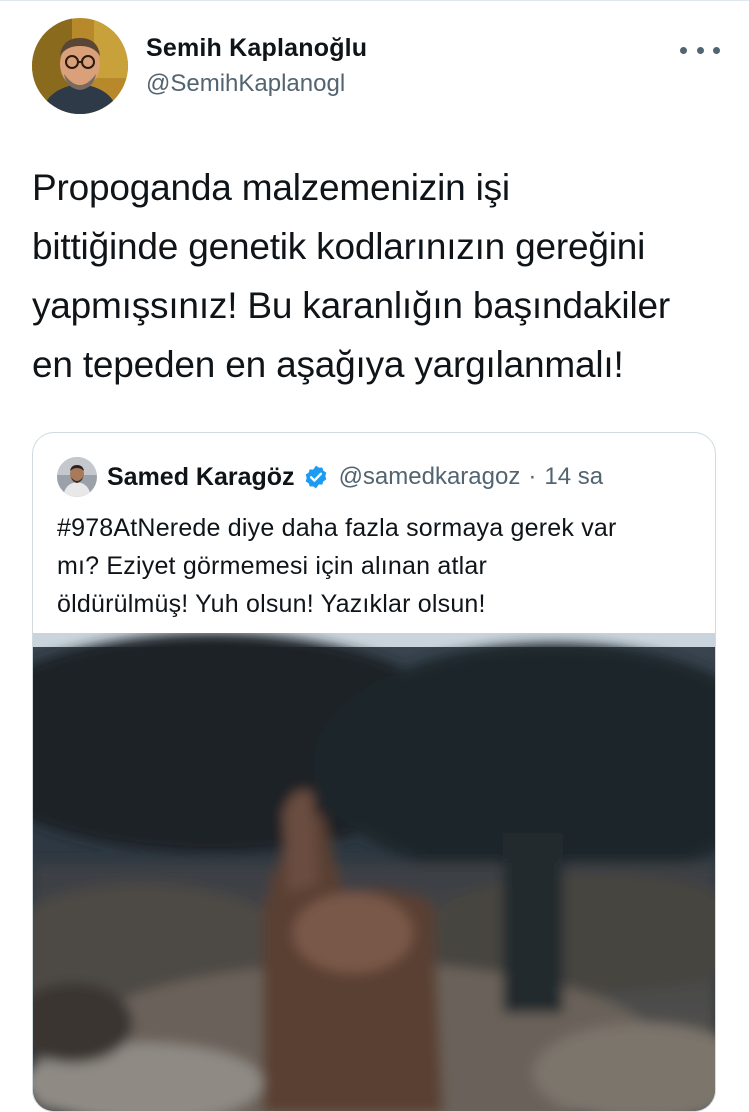 This screenshot has width=749, height=1112. What do you see at coordinates (316, 477) in the screenshot?
I see `verified-badge-icon` at bounding box center [316, 477].